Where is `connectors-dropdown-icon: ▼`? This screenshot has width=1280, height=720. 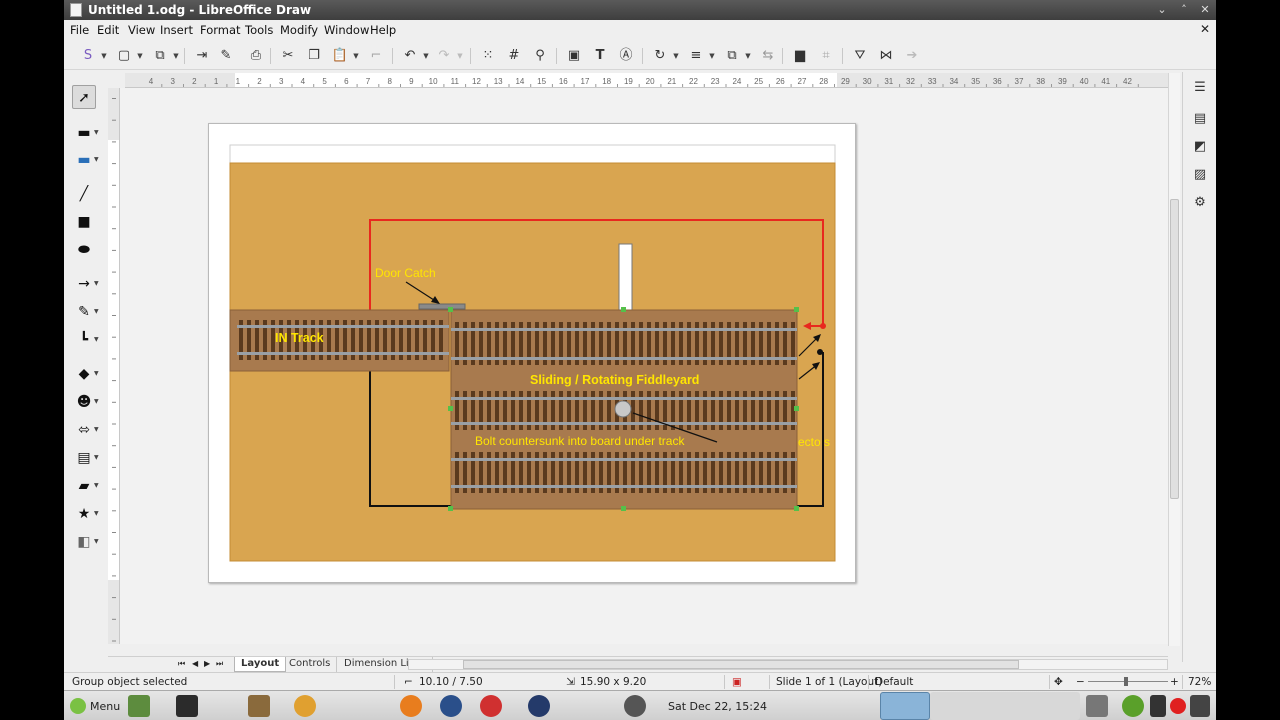
connectors-dropdown-icon: ▼ is located at coordinates (98, 339).